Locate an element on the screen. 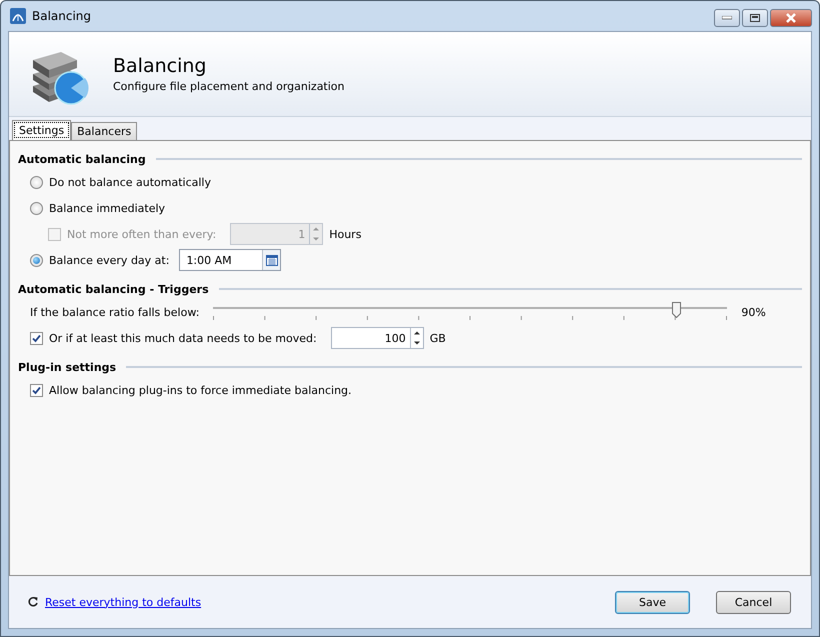 This screenshot has height=637, width=820. maximize-icon is located at coordinates (755, 18).